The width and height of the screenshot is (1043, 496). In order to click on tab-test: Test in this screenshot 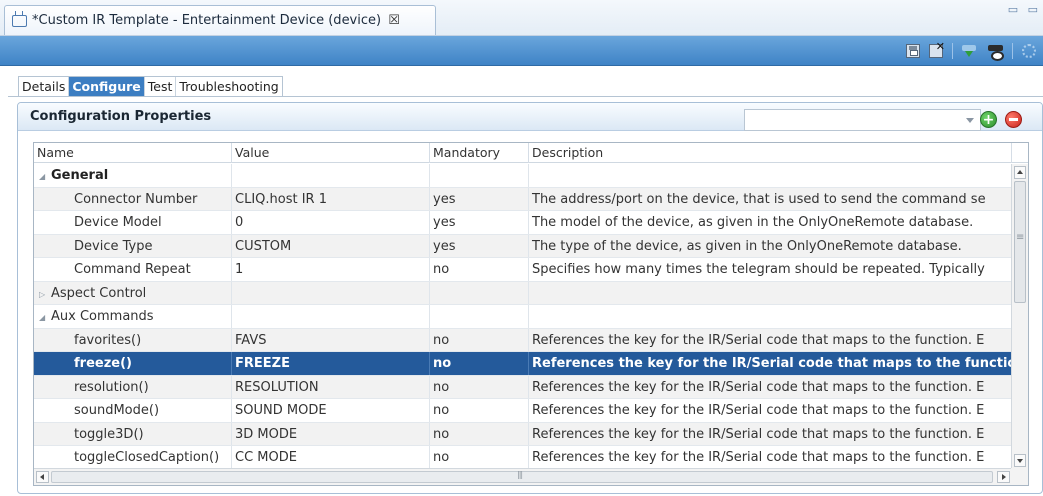, I will do `click(161, 86)`.